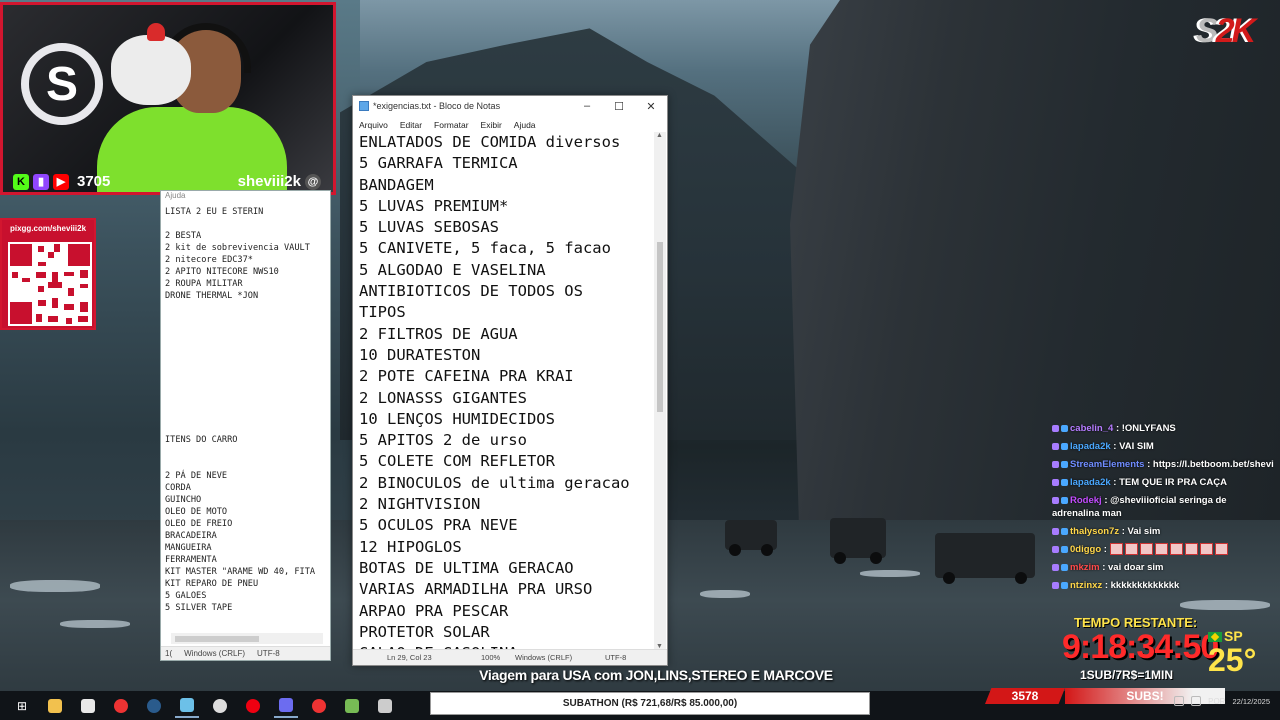 The height and width of the screenshot is (720, 1280). I want to click on chat-username: StreamElements, so click(1107, 464).